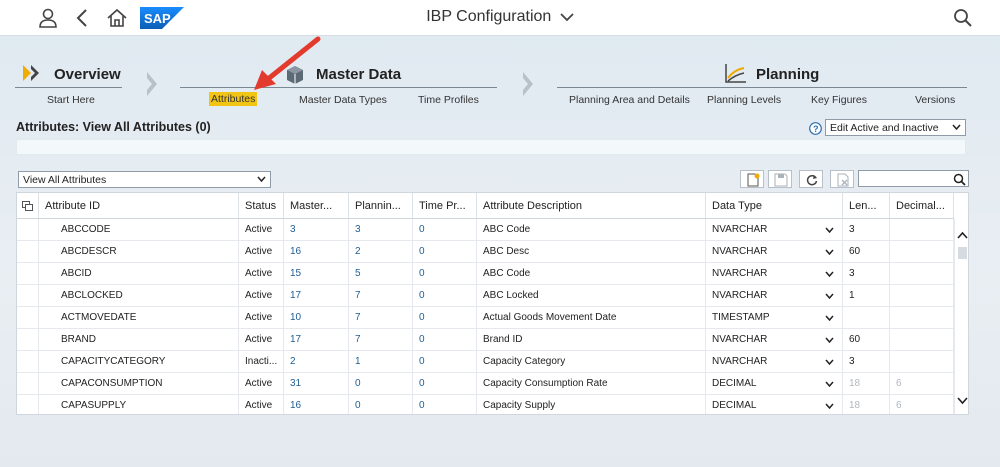 The height and width of the screenshot is (467, 1000). Describe the element at coordinates (381, 229) in the screenshot. I see `planning-area-count-link: 3` at that location.